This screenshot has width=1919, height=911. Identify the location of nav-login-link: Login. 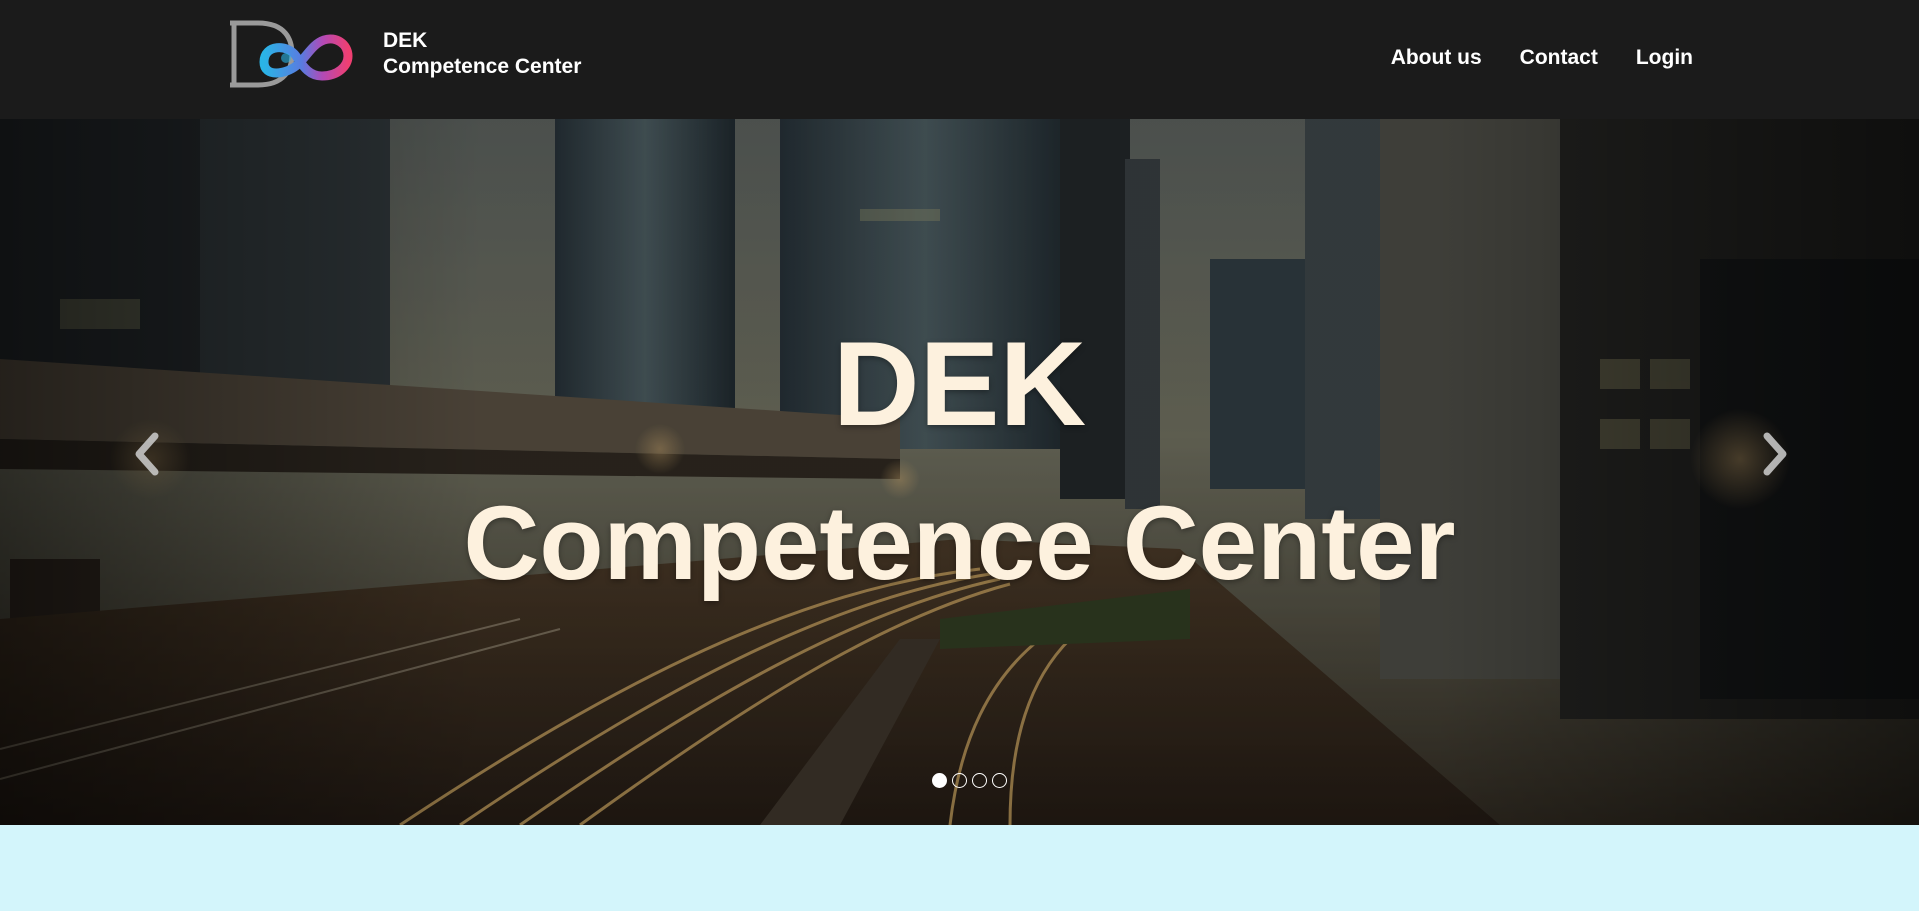
(1664, 58).